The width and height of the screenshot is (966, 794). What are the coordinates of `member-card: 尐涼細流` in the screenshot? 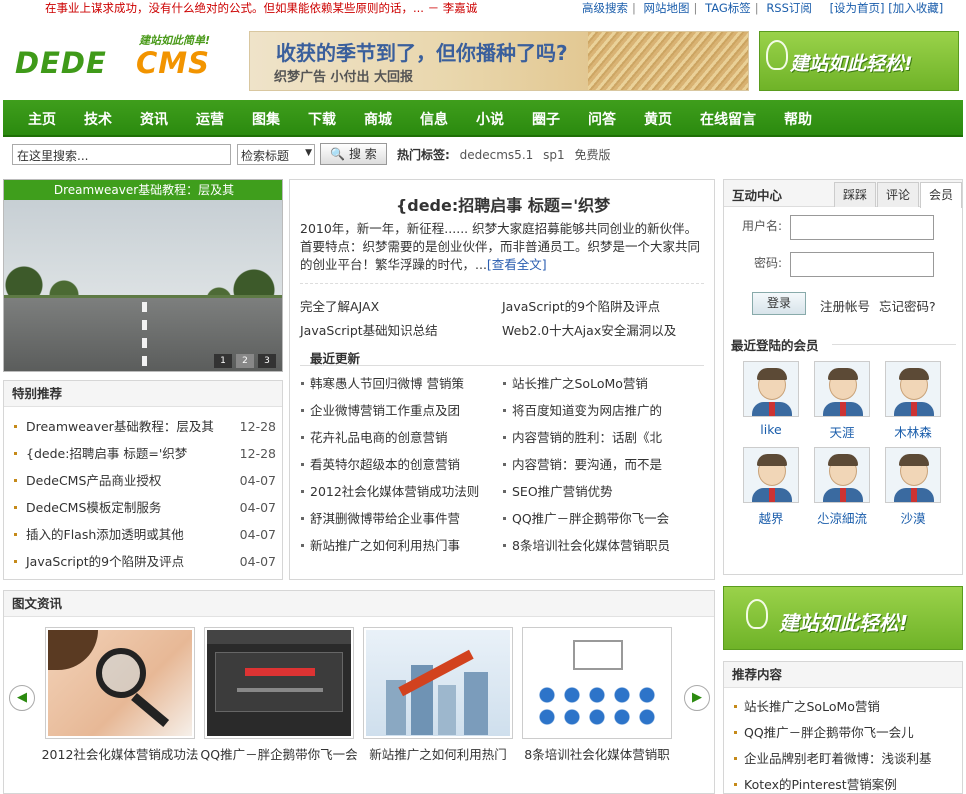 It's located at (842, 487).